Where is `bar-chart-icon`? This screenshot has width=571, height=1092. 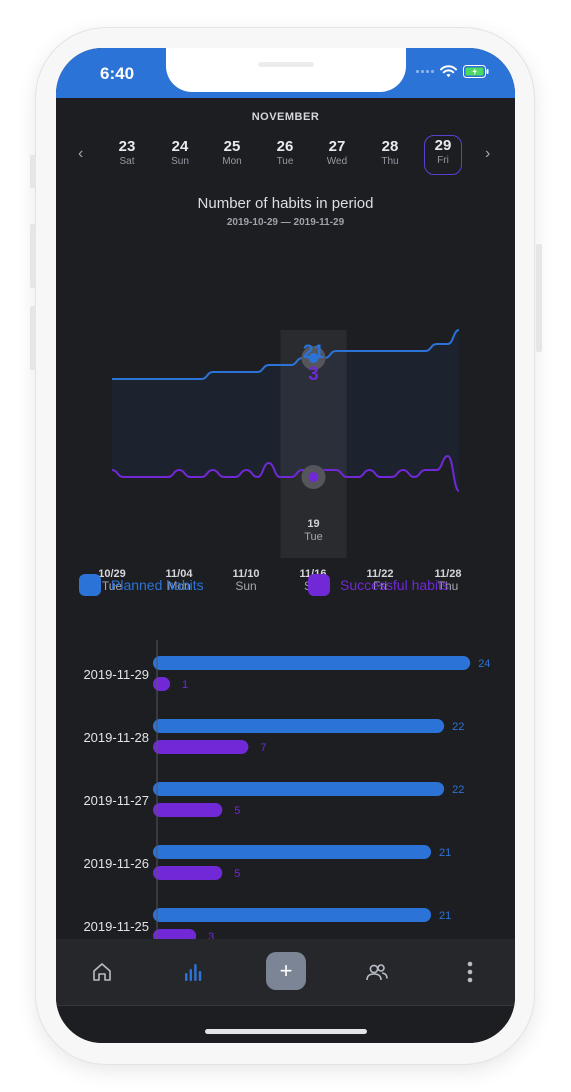
bar-chart-icon is located at coordinates (193, 972).